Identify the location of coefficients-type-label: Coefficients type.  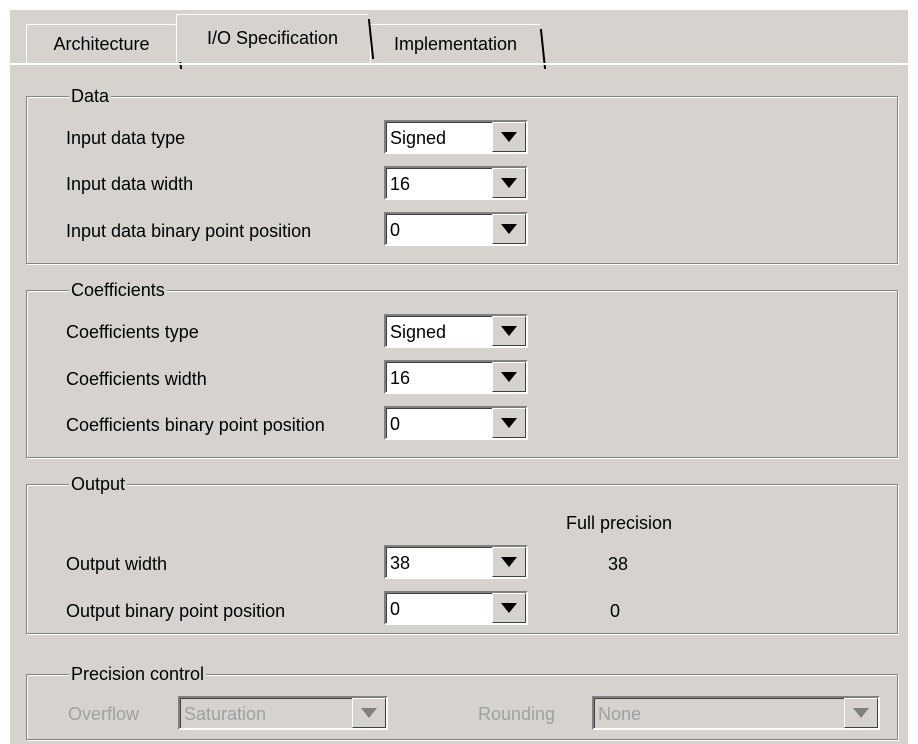
(132, 332).